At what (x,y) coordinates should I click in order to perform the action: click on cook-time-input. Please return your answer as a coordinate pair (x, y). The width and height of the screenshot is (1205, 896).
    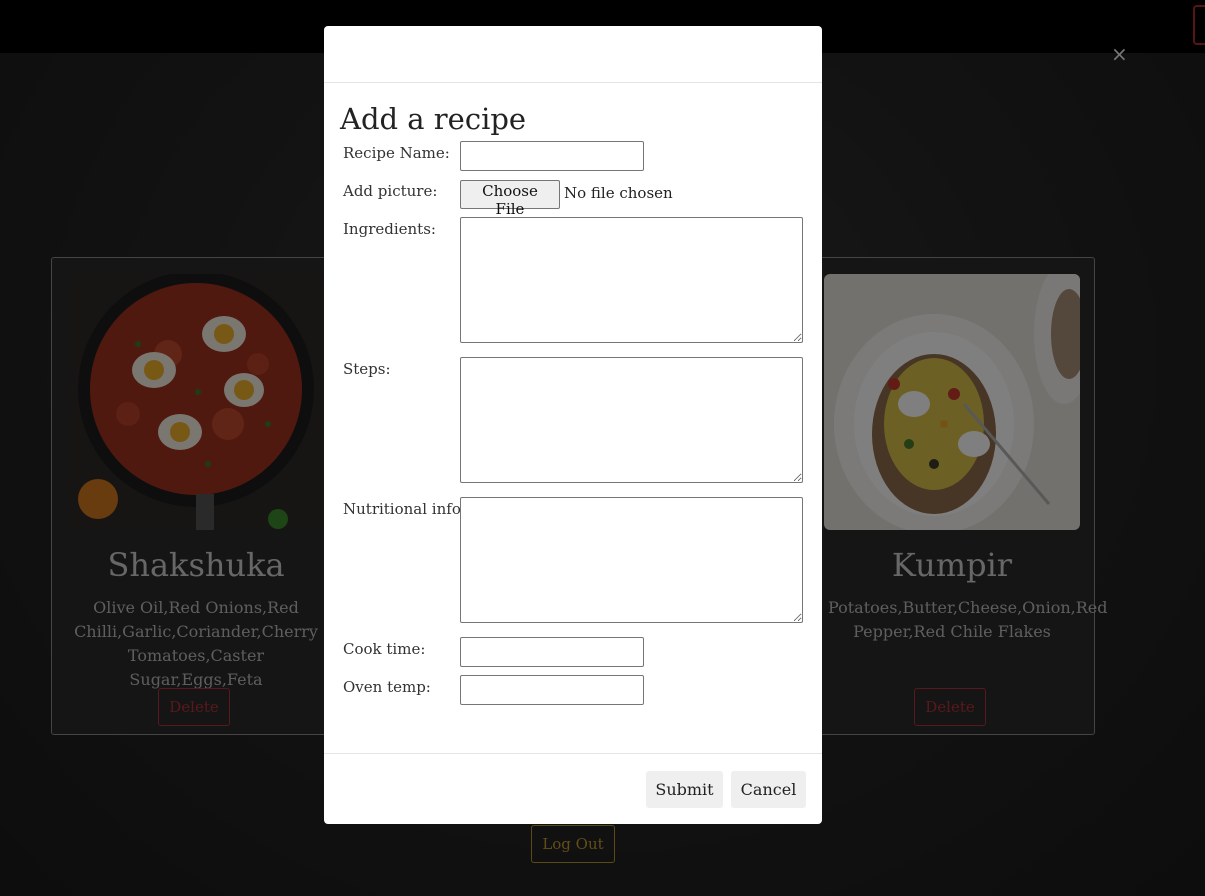
    Looking at the image, I should click on (552, 652).